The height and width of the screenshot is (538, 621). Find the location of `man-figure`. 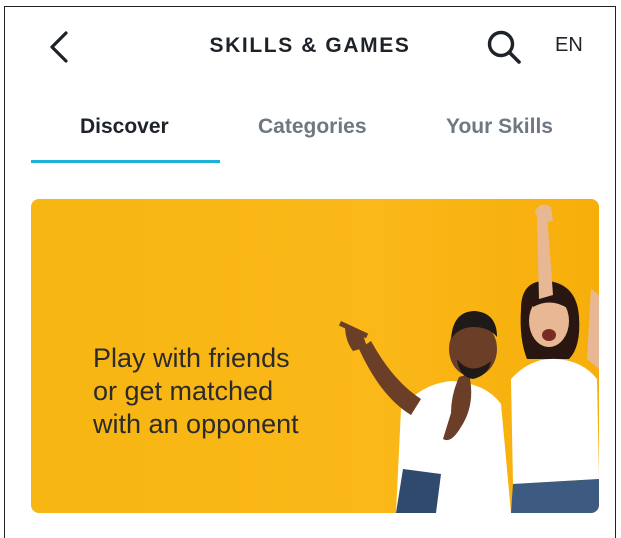

man-figure is located at coordinates (424, 412).